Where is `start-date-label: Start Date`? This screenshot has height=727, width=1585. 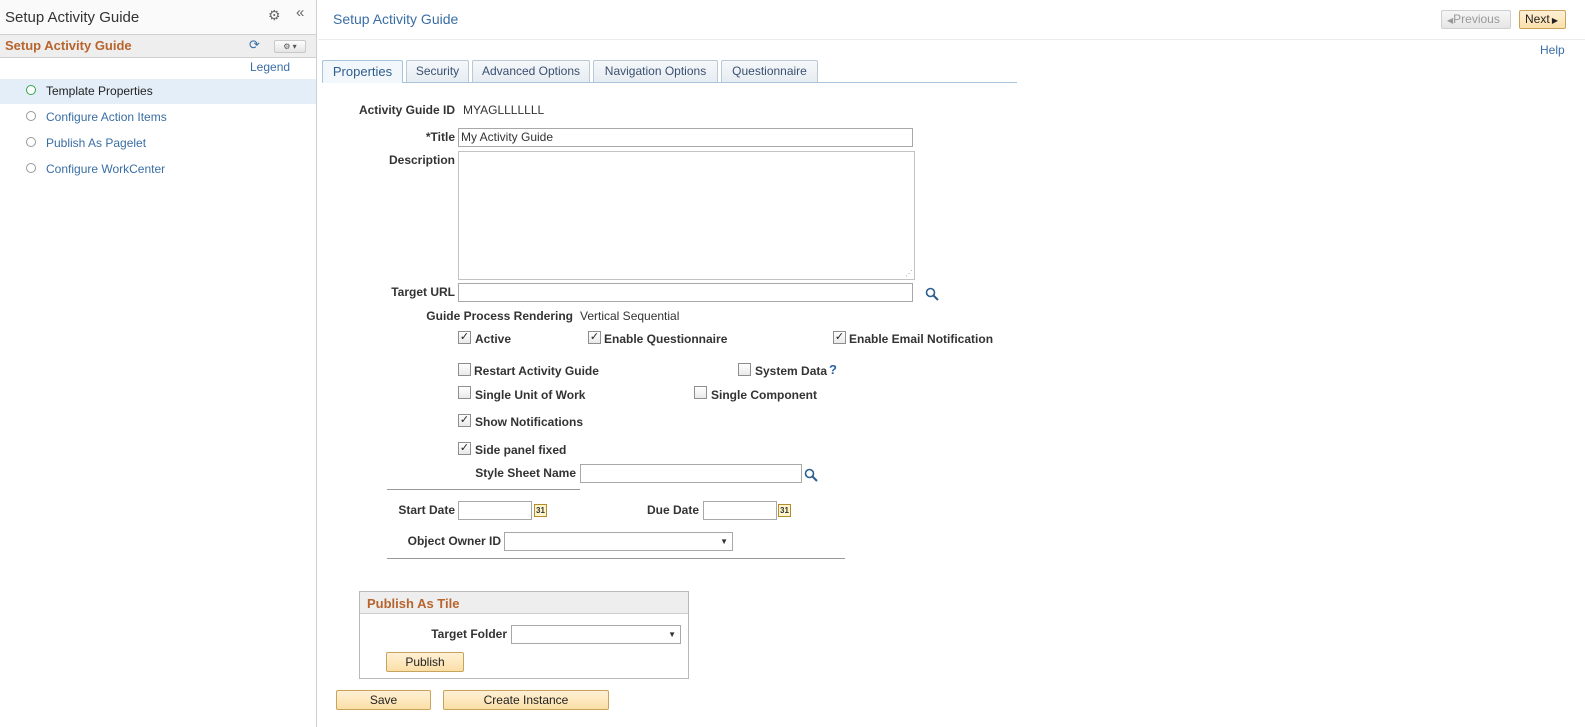
start-date-label: Start Date is located at coordinates (426, 510).